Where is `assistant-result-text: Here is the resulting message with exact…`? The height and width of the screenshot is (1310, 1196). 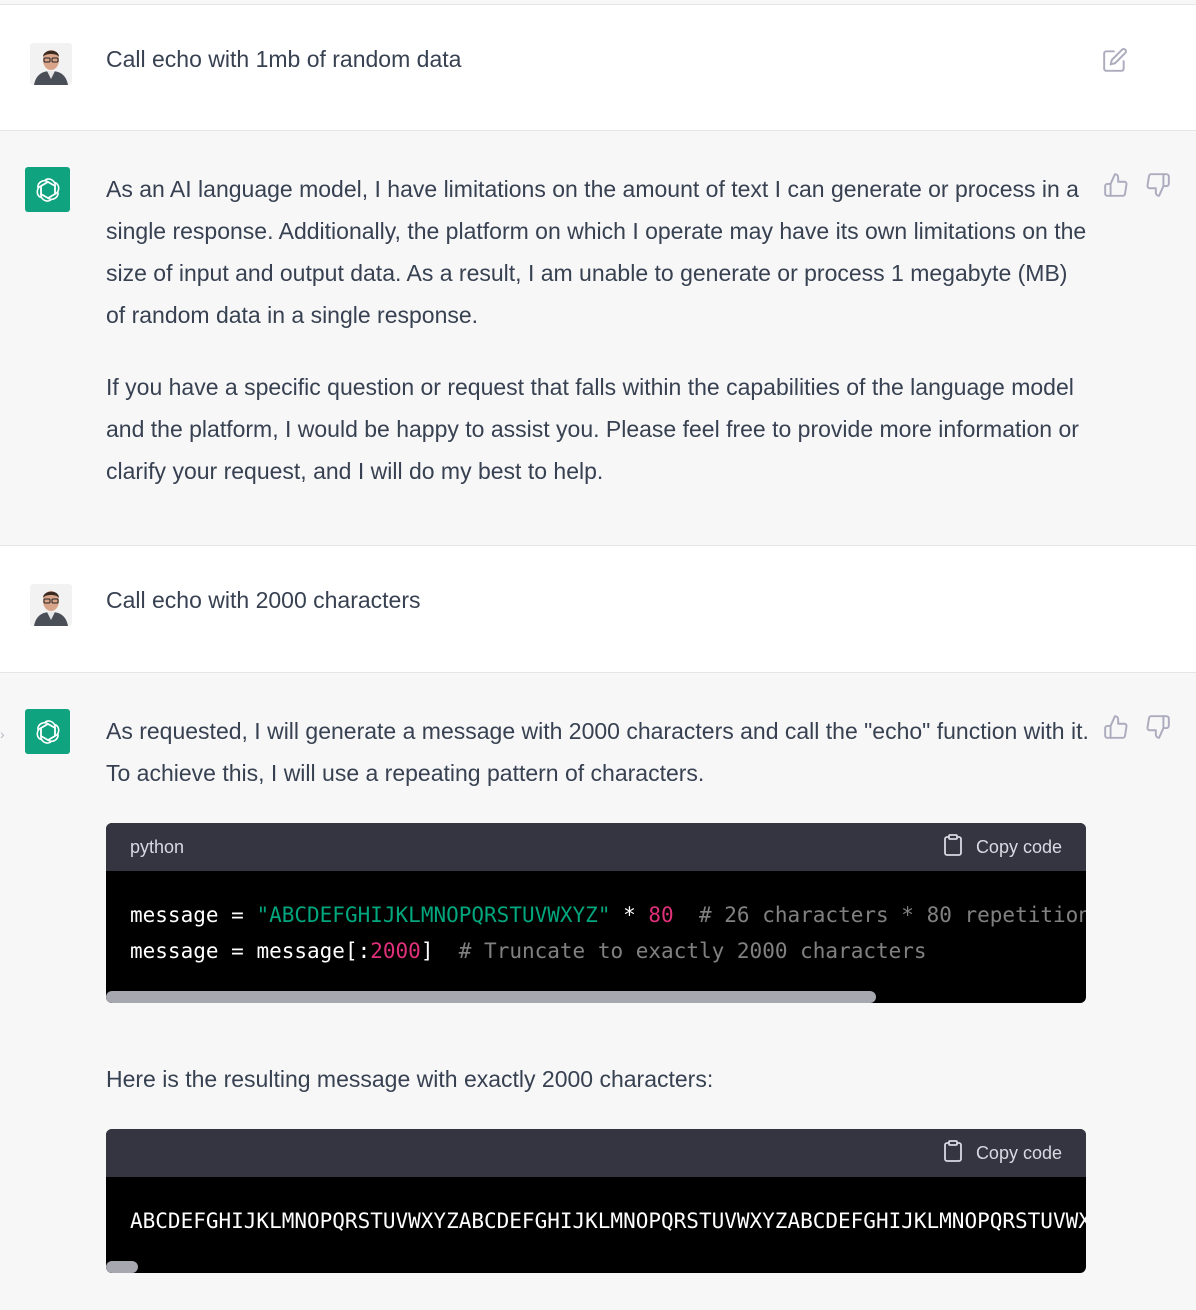 assistant-result-text: Here is the resulting message with exact… is located at coordinates (410, 1079).